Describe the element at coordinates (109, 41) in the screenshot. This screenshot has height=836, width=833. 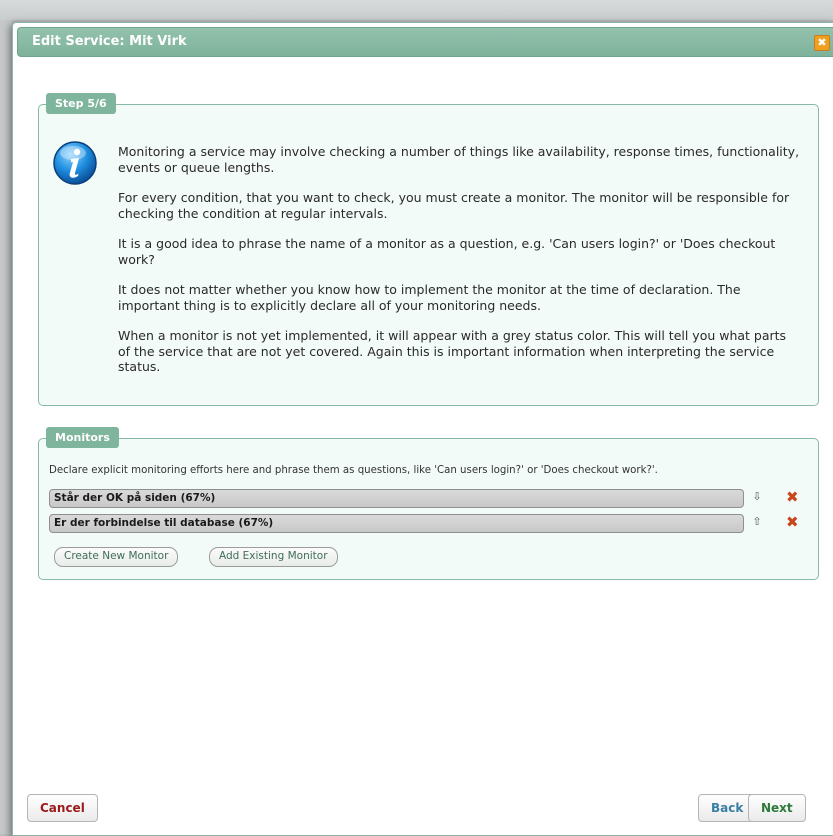
I see `dialog-title: Edit Service: Mit Virk` at that location.